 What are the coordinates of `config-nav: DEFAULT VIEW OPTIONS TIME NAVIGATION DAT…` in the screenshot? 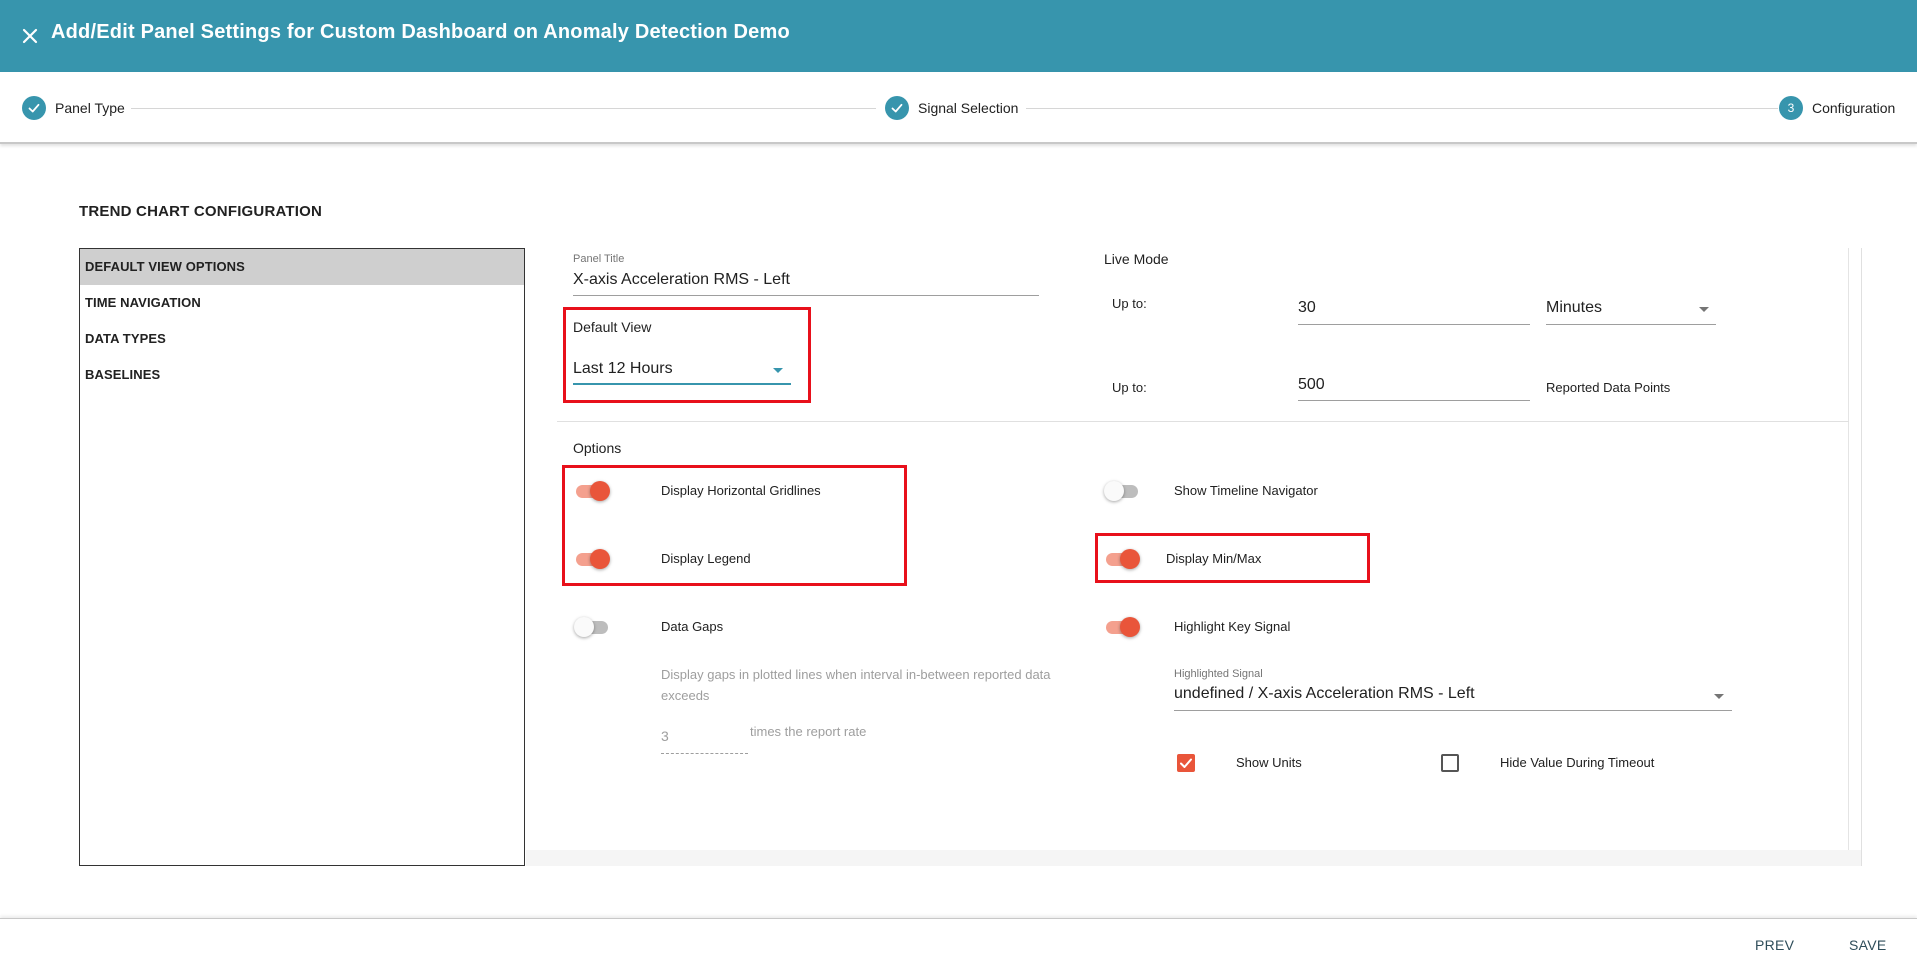 It's located at (302, 557).